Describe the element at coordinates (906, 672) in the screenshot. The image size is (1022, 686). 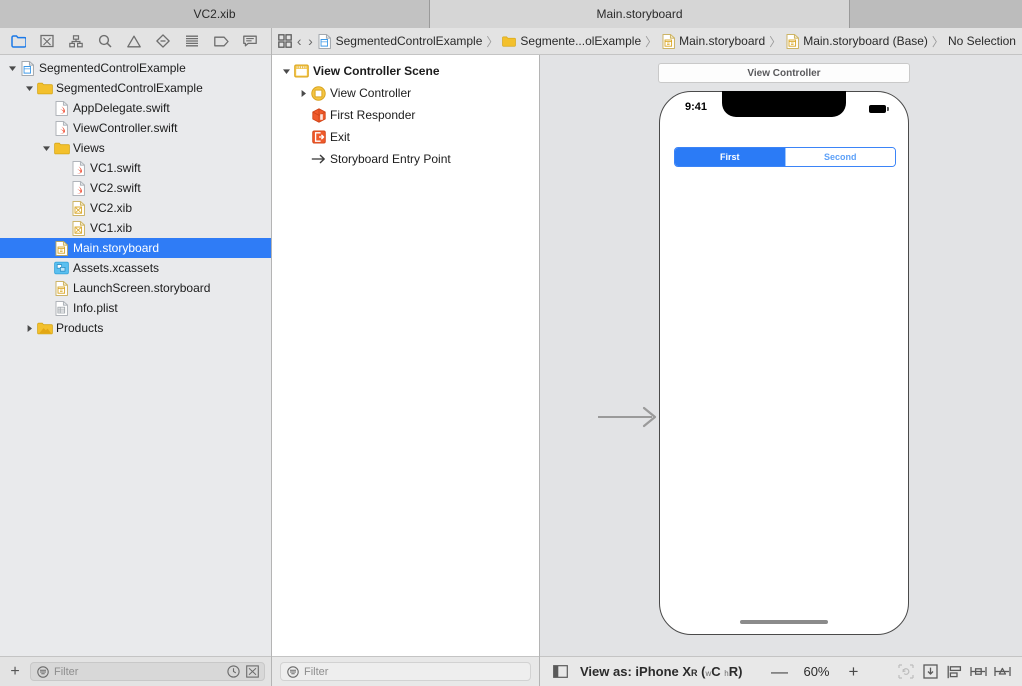
I see `update-frames-icon` at that location.